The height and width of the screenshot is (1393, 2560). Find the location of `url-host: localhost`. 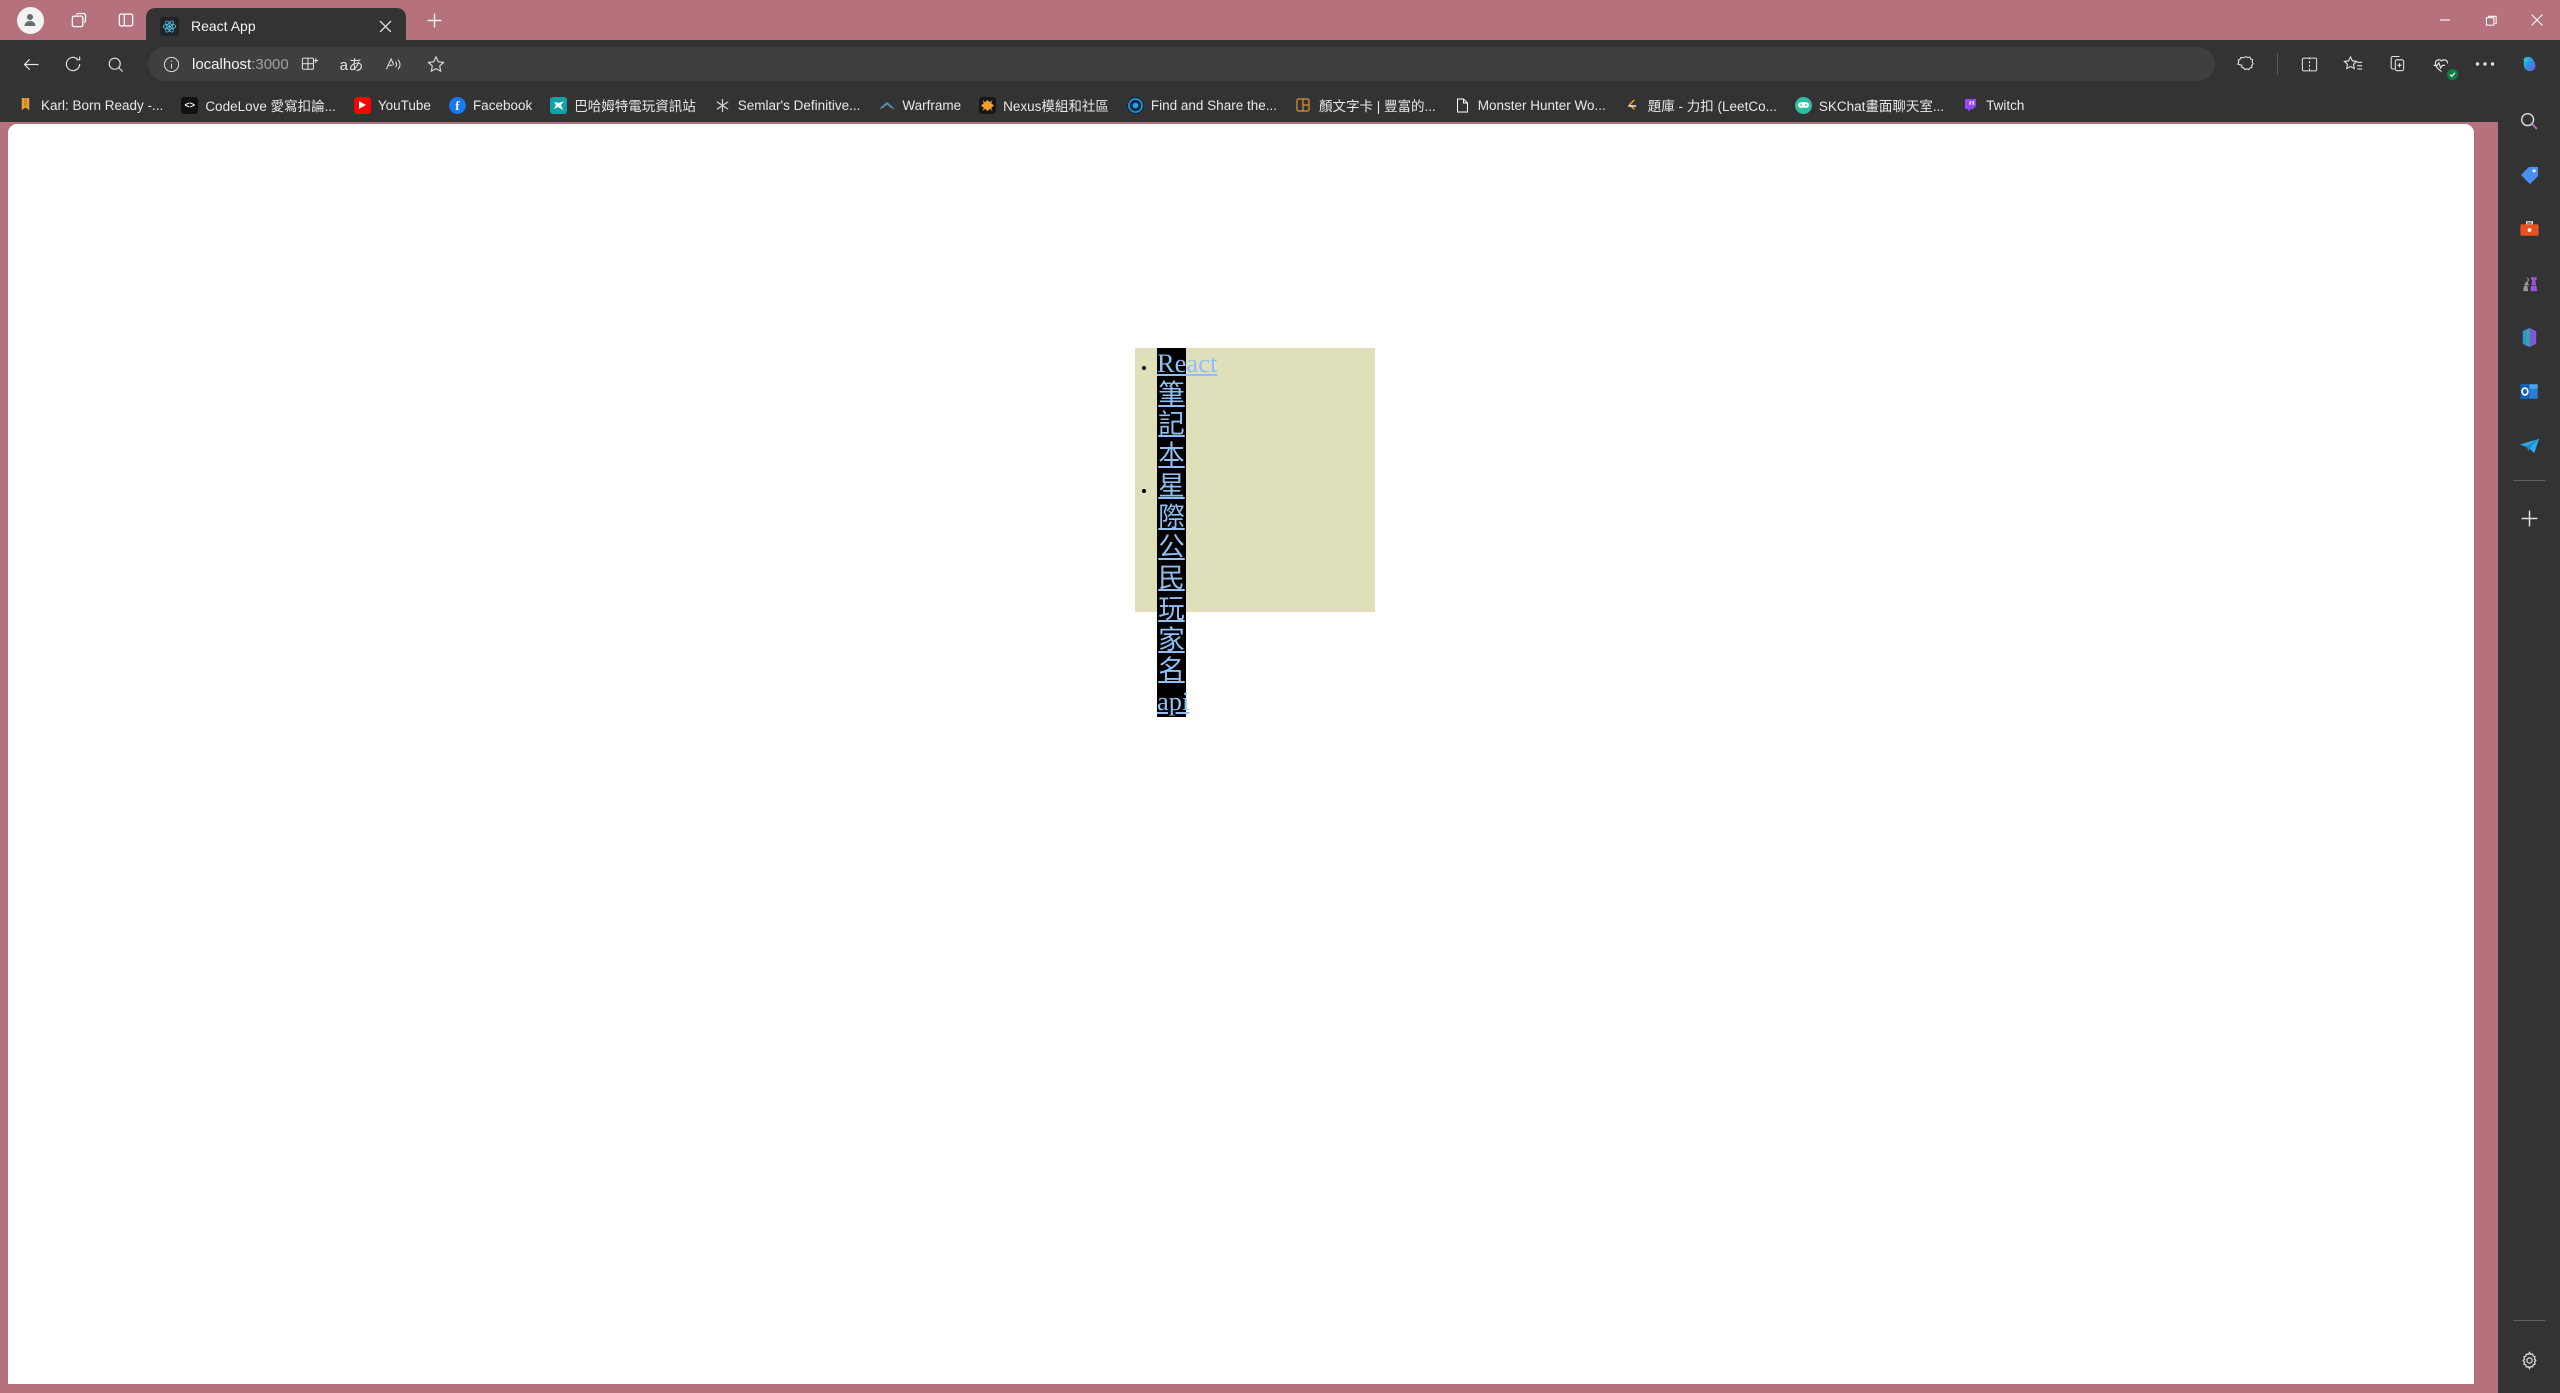

url-host: localhost is located at coordinates (222, 64).